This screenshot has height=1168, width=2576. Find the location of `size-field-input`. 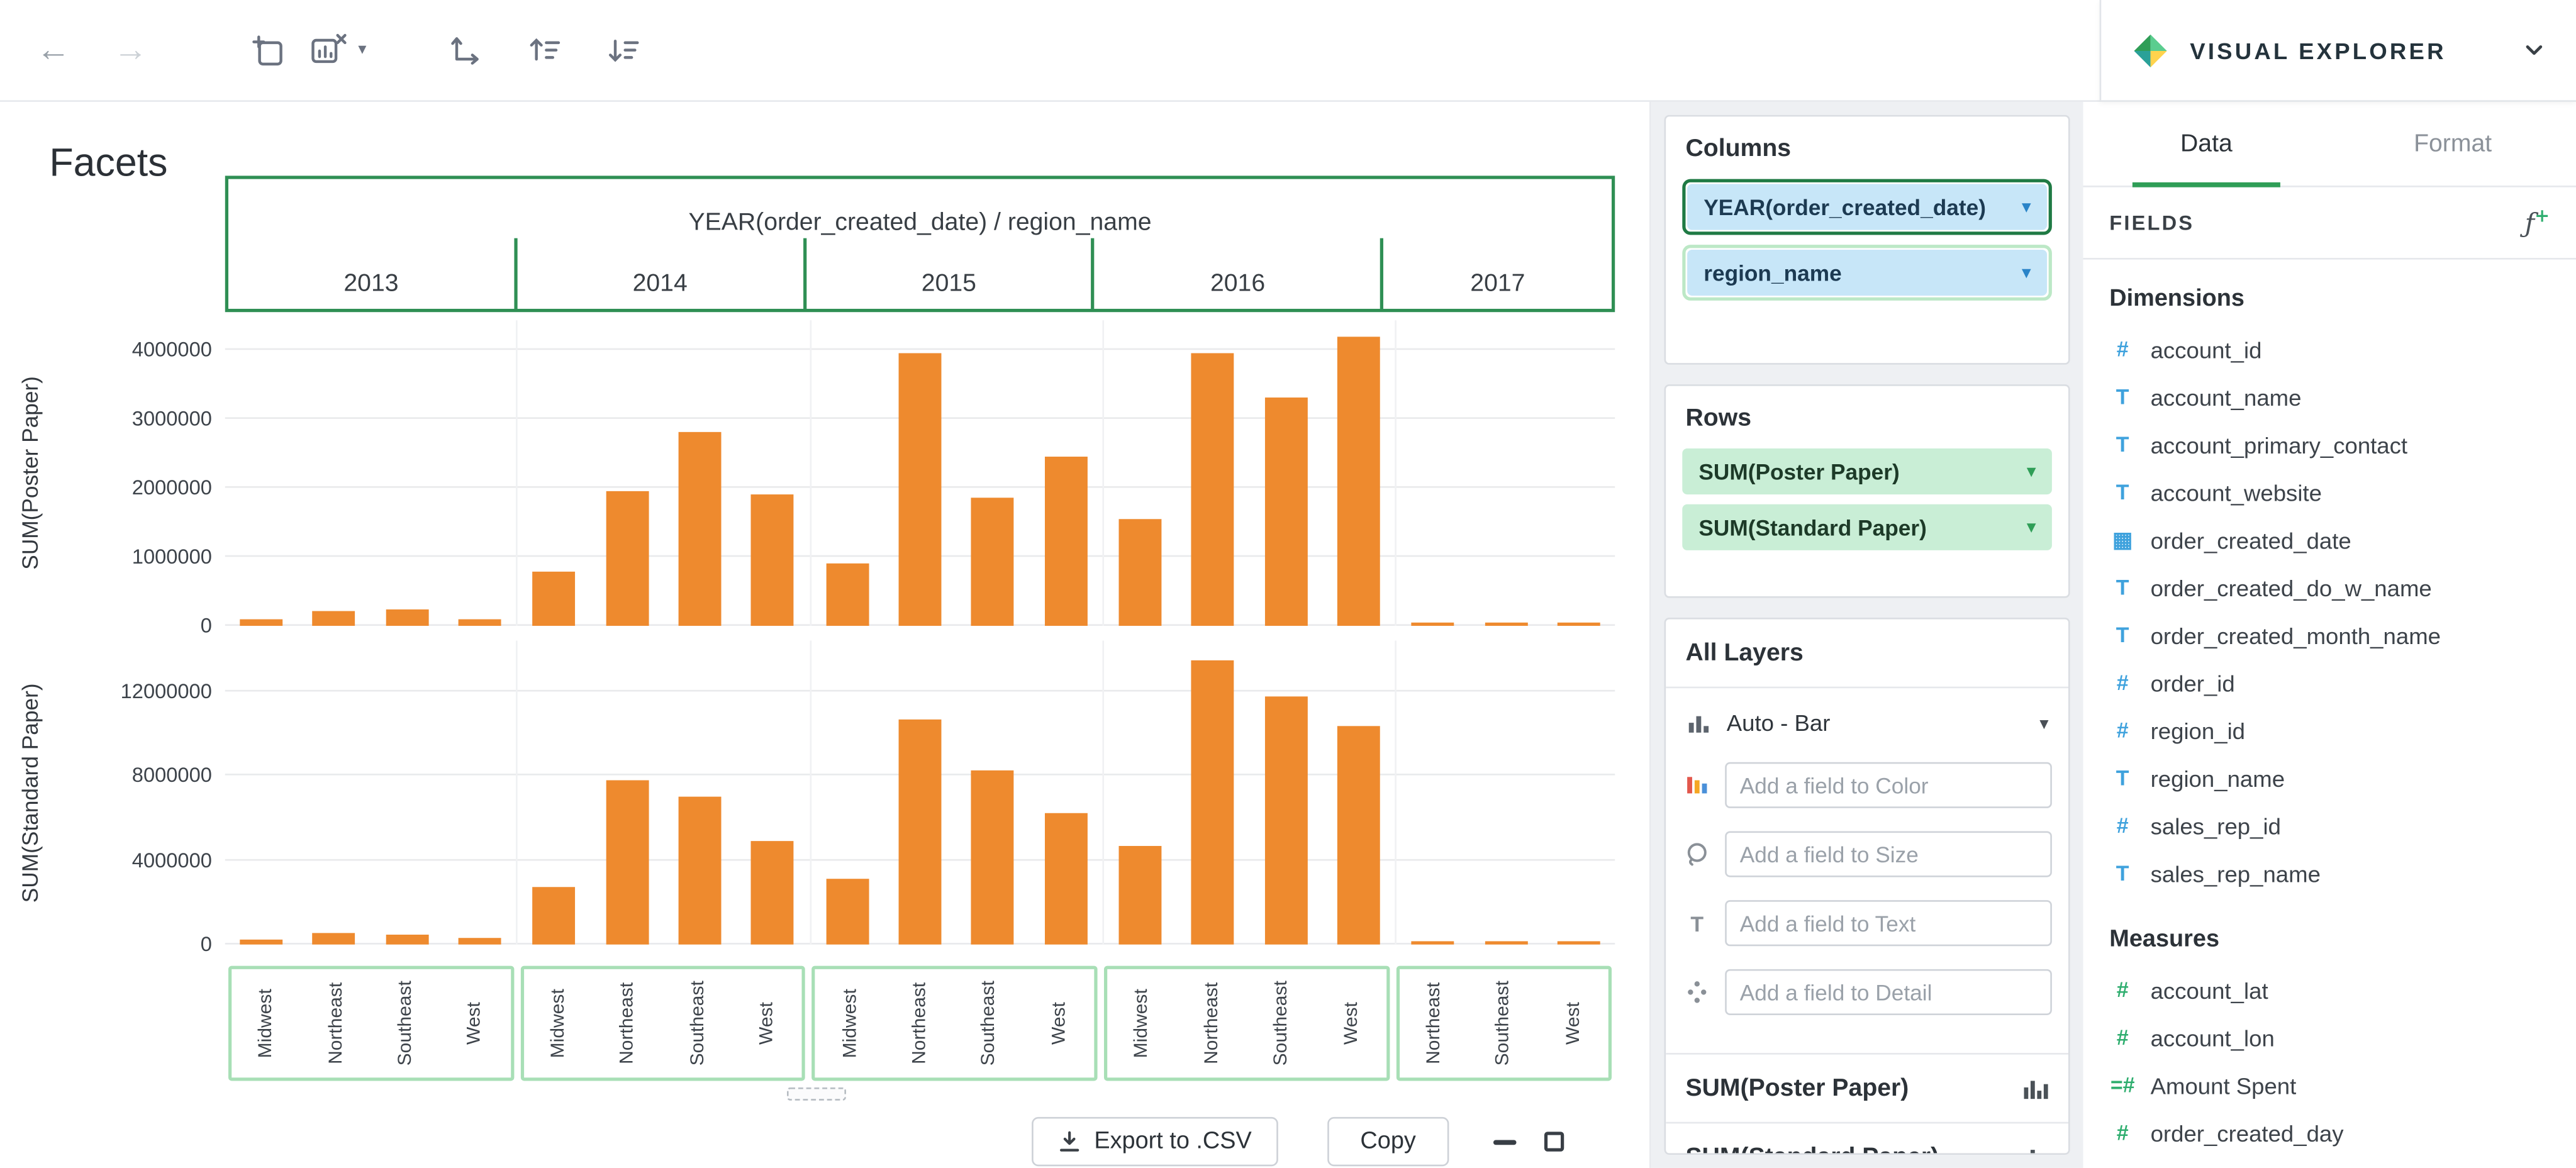

size-field-input is located at coordinates (1888, 854).